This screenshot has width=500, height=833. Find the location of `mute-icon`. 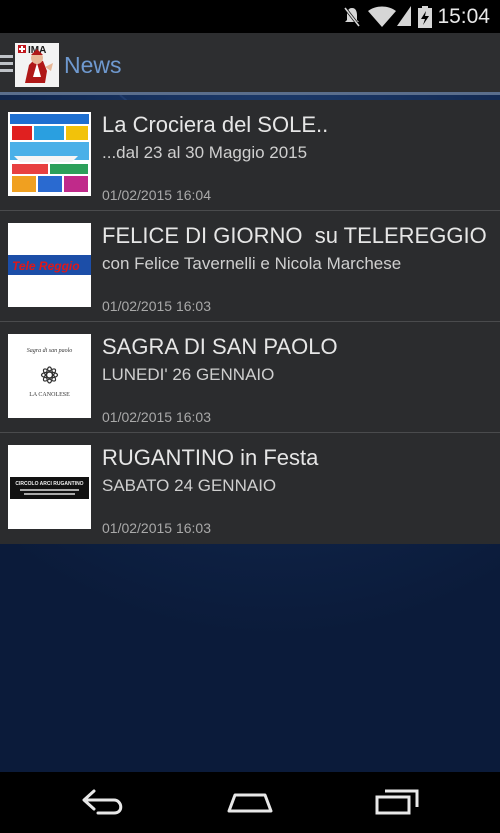

mute-icon is located at coordinates (352, 17).